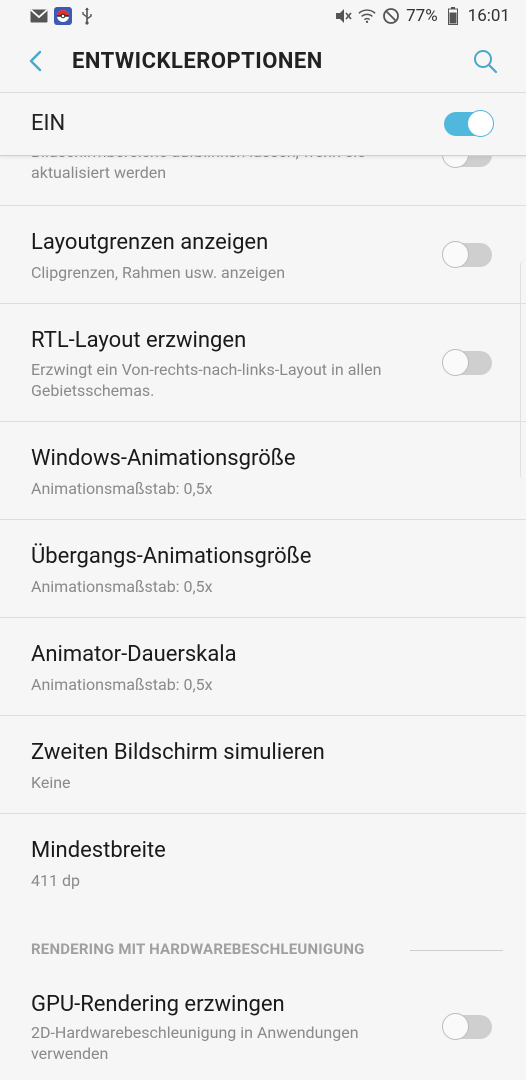 The image size is (526, 1080). Describe the element at coordinates (263, 124) in the screenshot. I see `master-switch-row: EIN` at that location.